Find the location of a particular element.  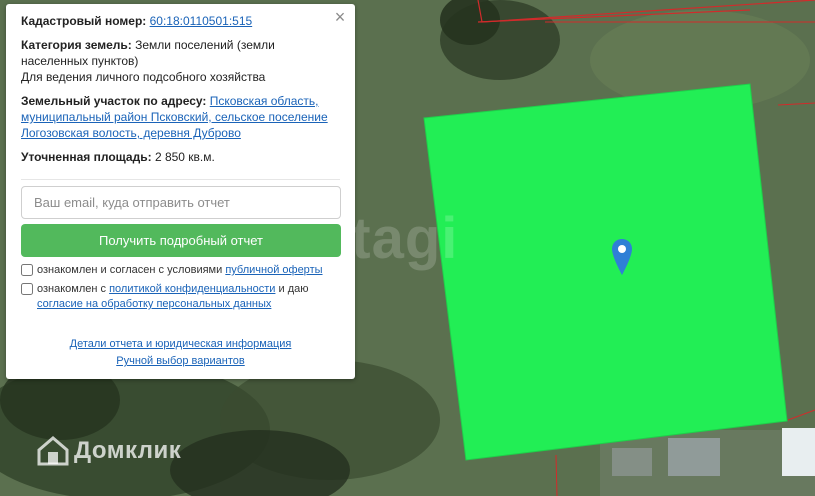

cadastral-number-link: 60:18:0110501:515 is located at coordinates (201, 21).